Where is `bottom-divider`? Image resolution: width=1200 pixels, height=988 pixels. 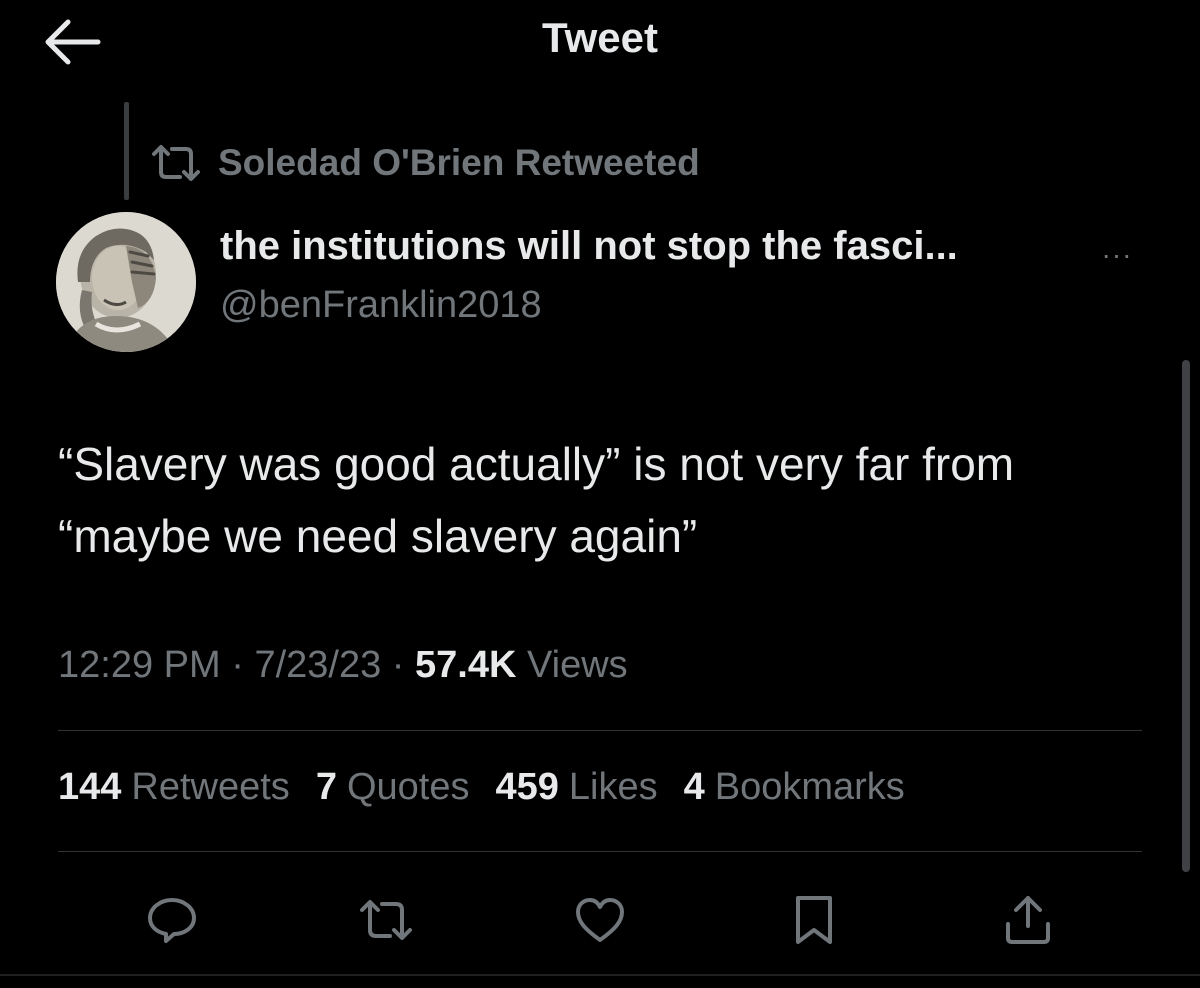
bottom-divider is located at coordinates (600, 975).